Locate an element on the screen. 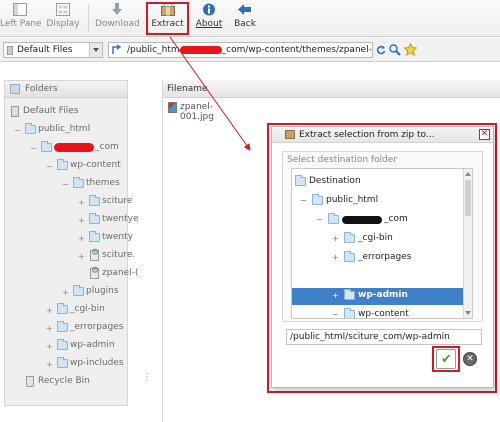 The image size is (500, 422). dest-item-label: wp-content is located at coordinates (383, 314).